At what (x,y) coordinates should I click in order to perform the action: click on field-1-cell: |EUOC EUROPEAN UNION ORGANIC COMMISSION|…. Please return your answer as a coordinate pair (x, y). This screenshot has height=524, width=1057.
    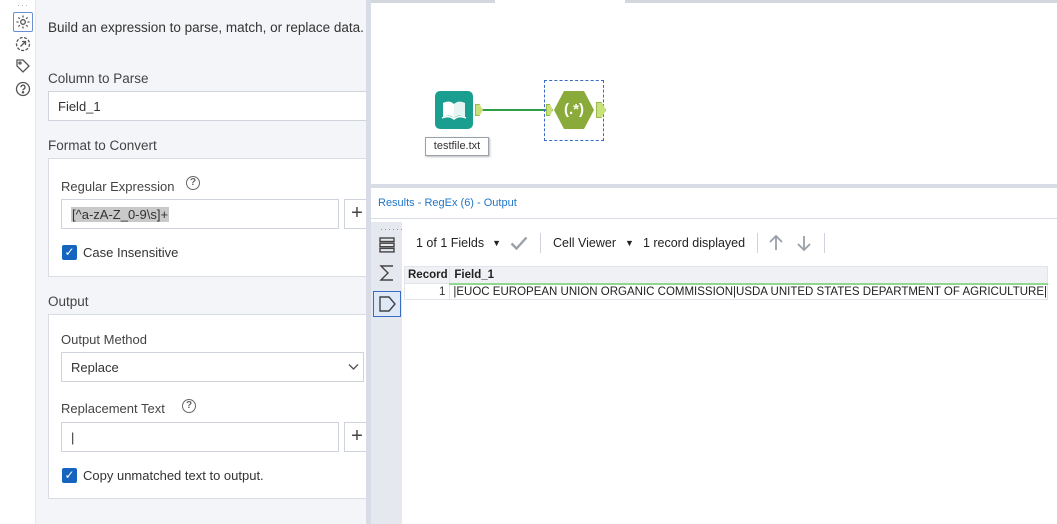
    Looking at the image, I should click on (748, 291).